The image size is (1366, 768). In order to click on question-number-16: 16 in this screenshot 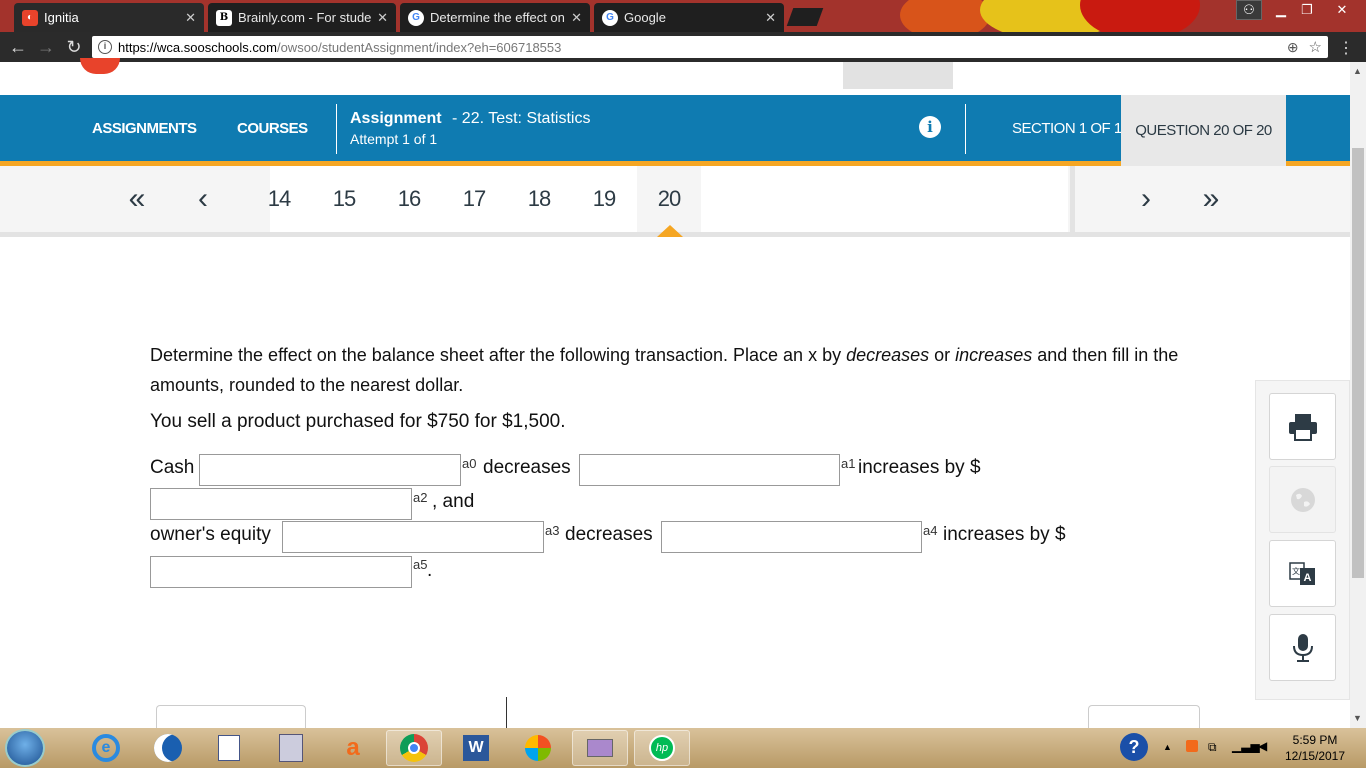, I will do `click(409, 199)`.